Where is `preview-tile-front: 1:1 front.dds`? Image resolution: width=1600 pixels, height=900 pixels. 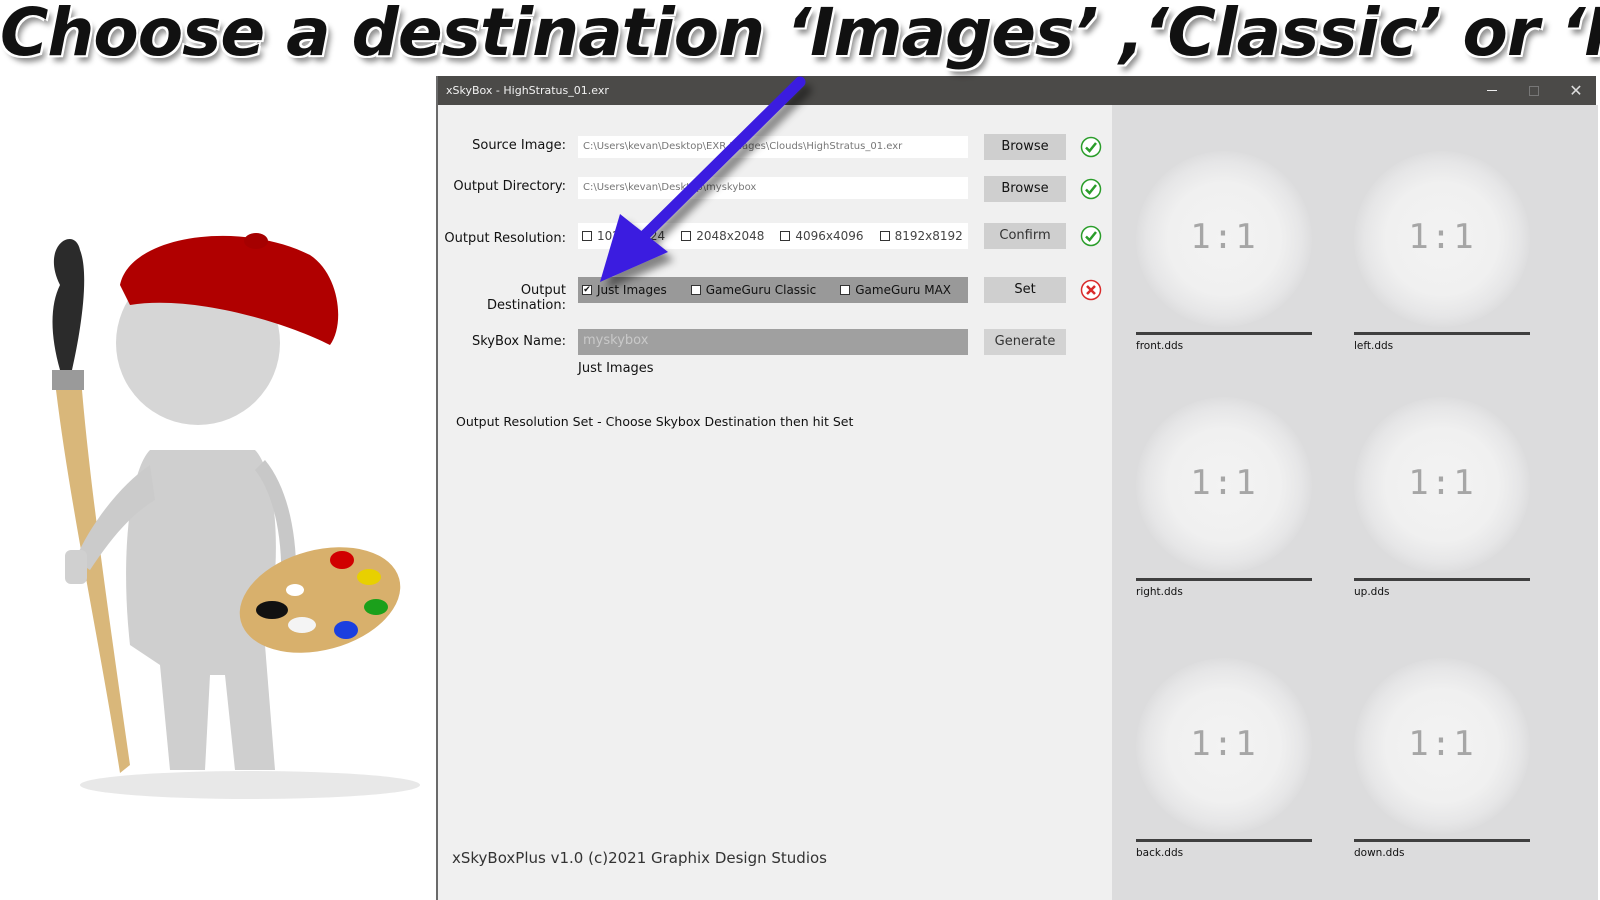 preview-tile-front: 1:1 front.dds is located at coordinates (1226, 248).